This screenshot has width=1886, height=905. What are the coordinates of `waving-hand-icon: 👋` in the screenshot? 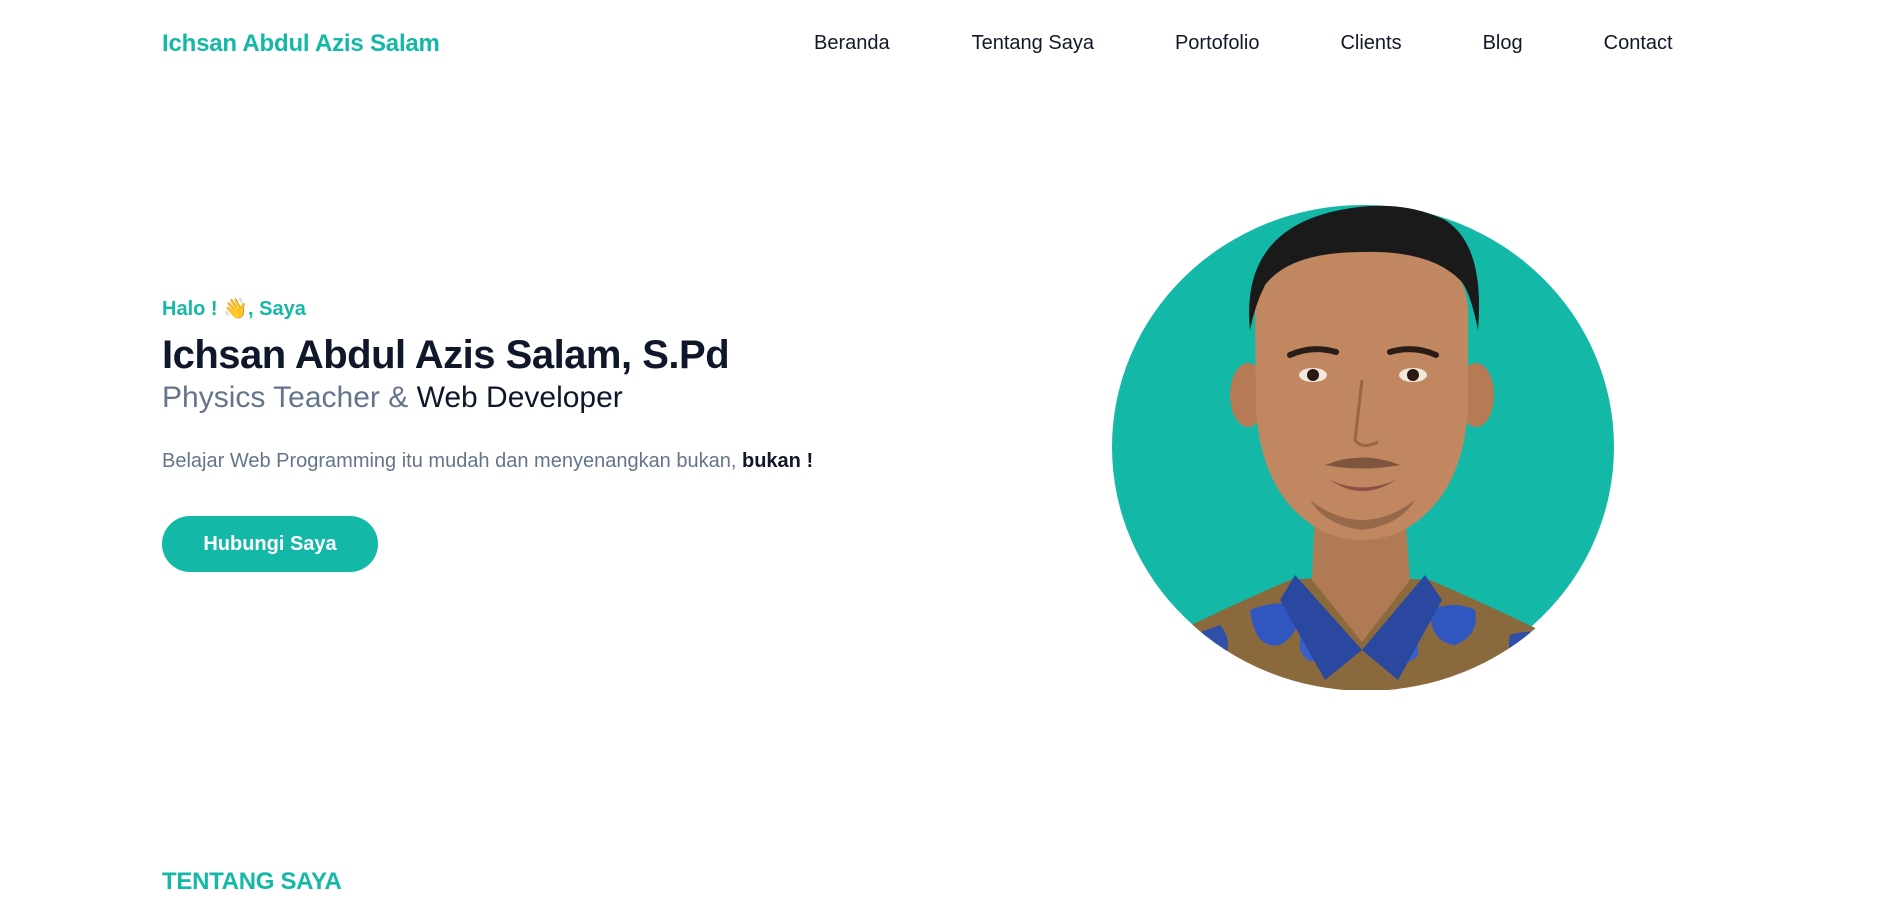 It's located at (236, 309).